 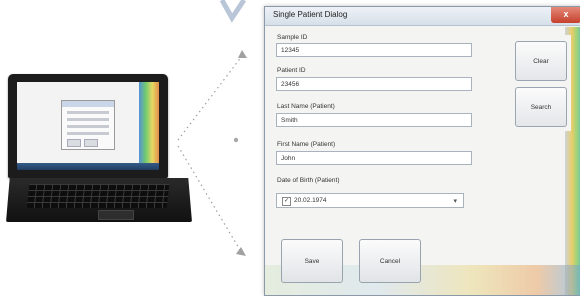 What do you see at coordinates (310, 14) in the screenshot?
I see `dialog-title: Single Patient Dialog` at bounding box center [310, 14].